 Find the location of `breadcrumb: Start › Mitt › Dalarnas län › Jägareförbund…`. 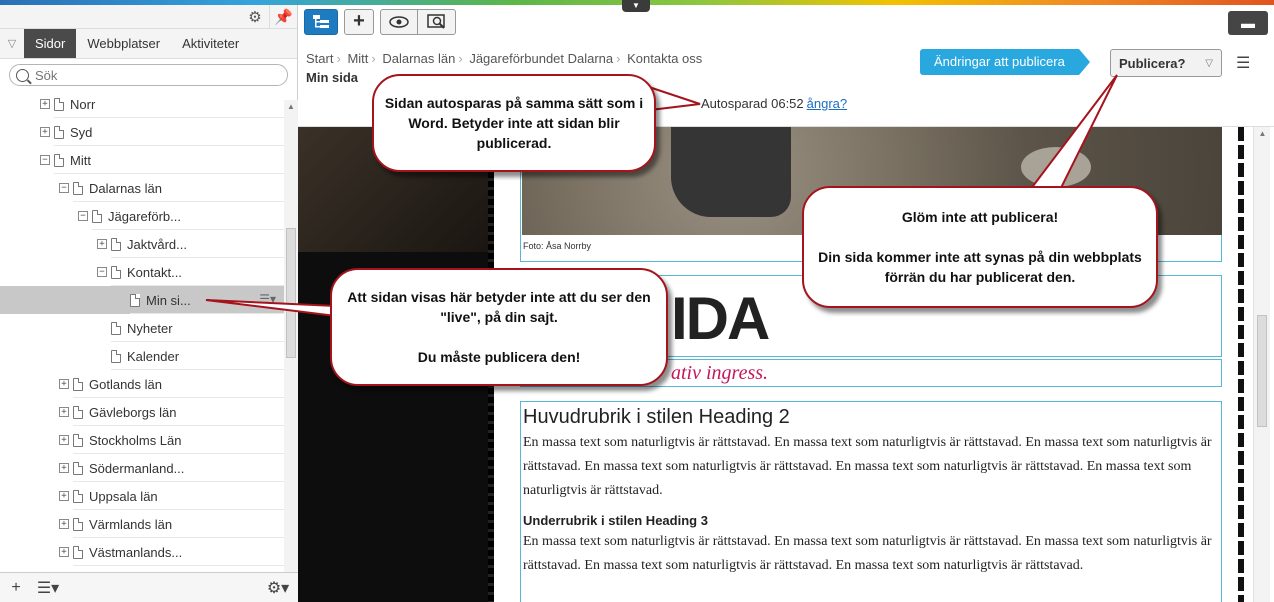

breadcrumb: Start › Mitt › Dalarnas län › Jägareförbund… is located at coordinates (504, 58).